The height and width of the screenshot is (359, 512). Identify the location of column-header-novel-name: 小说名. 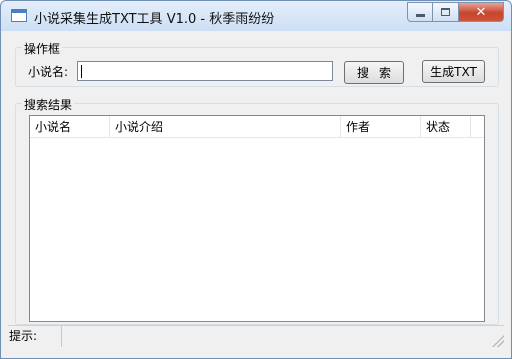
(70, 127).